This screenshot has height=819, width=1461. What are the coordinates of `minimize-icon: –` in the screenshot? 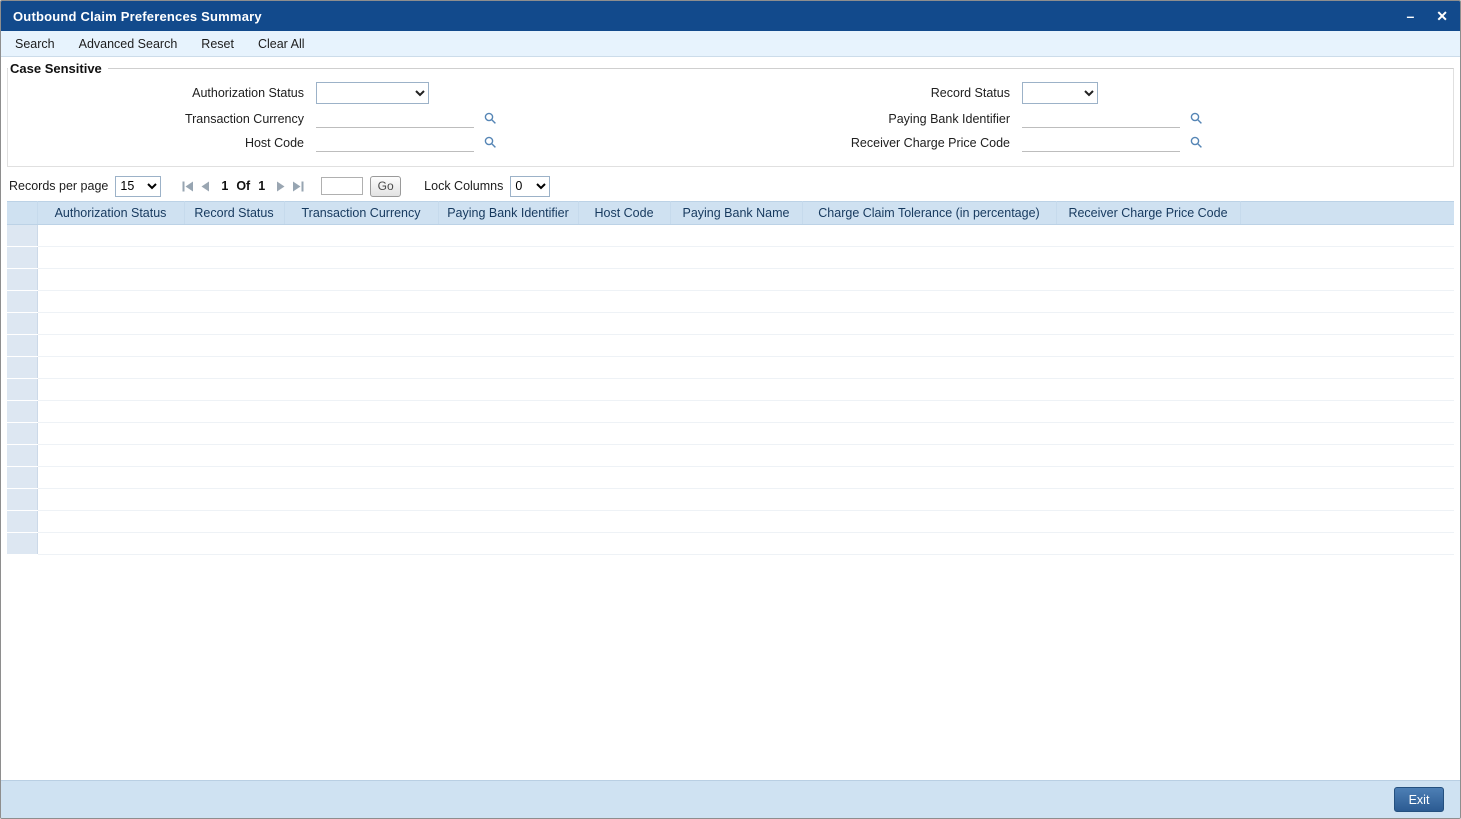 It's located at (1410, 16).